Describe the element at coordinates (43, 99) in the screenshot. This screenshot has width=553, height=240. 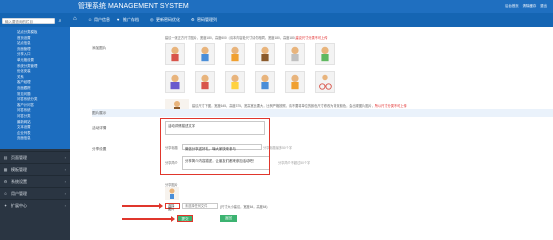
I see `sidebar-sub-item: 问答系统分类` at that location.